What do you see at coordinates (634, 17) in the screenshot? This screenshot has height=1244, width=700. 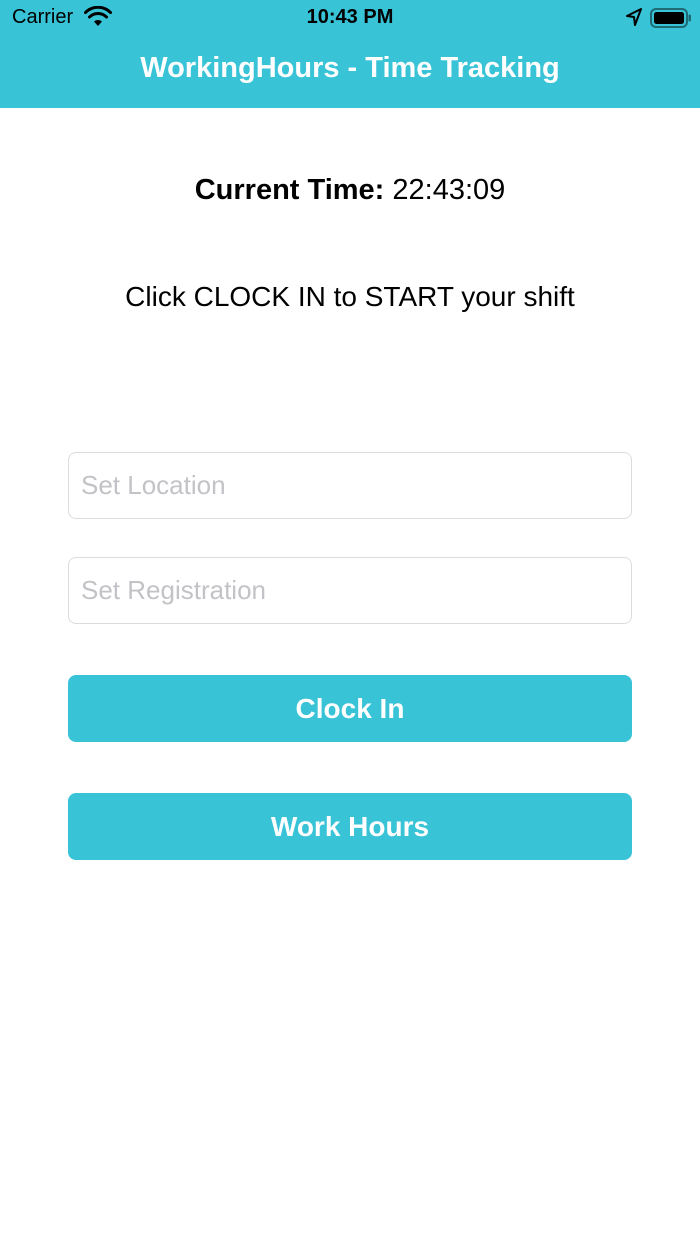 I see `location-arrow-icon` at bounding box center [634, 17].